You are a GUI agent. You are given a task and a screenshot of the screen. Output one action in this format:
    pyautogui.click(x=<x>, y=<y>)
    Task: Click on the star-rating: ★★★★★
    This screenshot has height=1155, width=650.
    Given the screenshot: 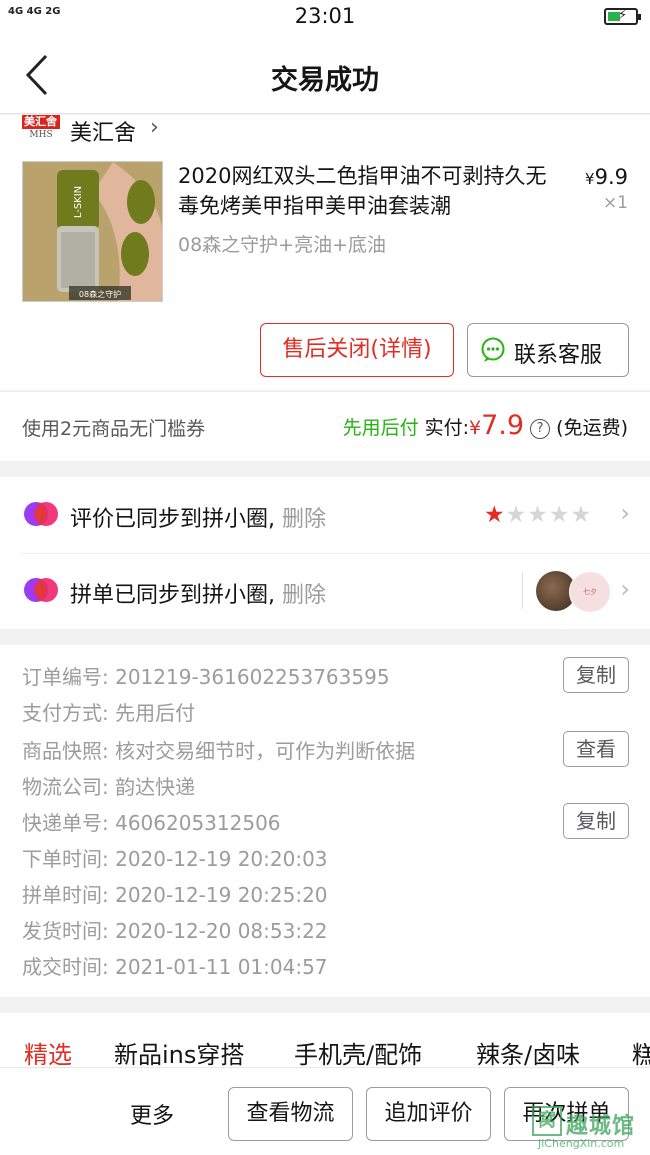 What is the action you would take?
    pyautogui.click(x=538, y=515)
    